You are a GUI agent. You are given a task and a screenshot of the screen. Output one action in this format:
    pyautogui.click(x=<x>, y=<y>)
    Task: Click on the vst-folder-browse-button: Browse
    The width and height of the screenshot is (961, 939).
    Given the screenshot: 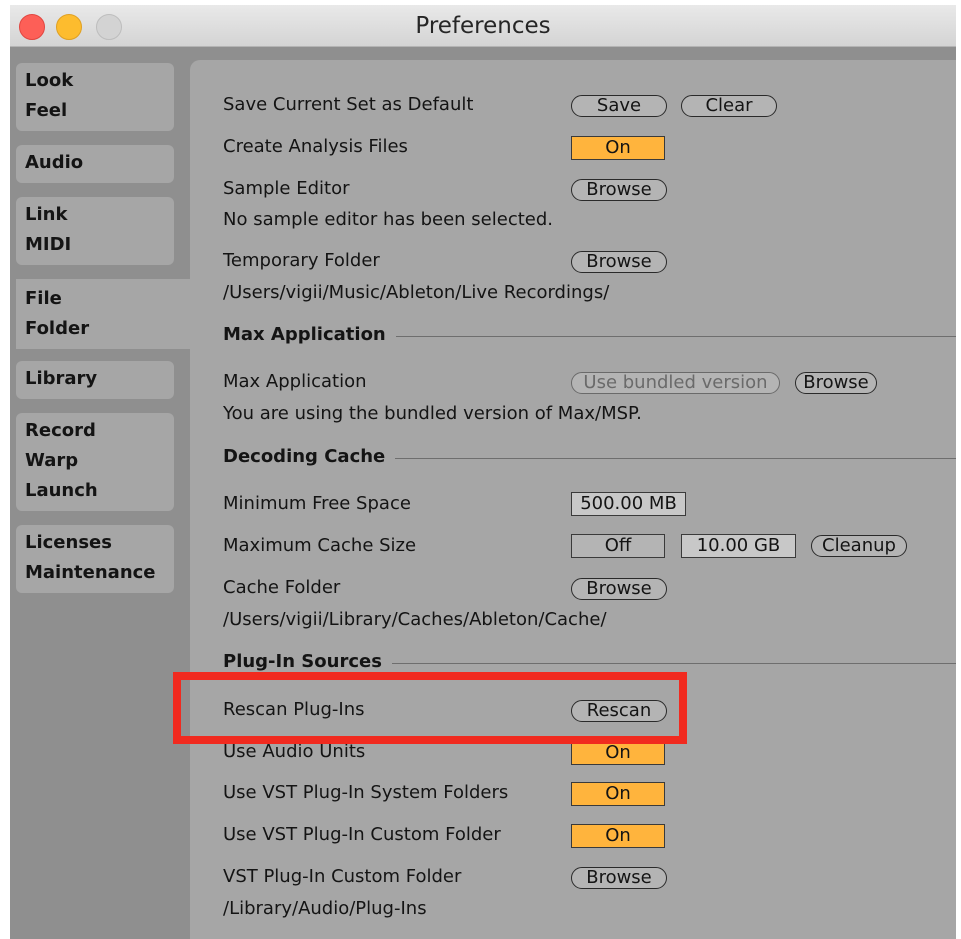 What is the action you would take?
    pyautogui.click(x=619, y=878)
    